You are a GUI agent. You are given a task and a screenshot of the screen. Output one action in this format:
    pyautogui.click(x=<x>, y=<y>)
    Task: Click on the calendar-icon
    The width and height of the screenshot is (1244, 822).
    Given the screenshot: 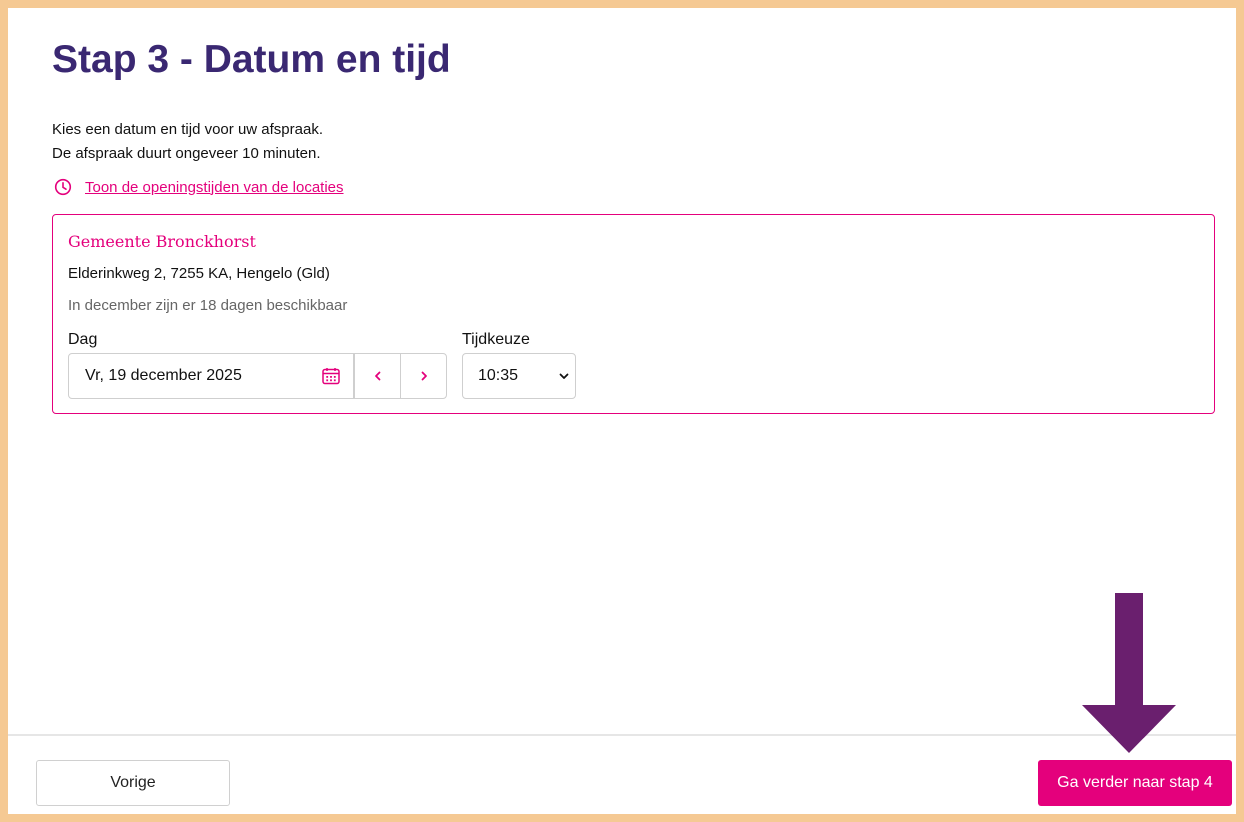 What is the action you would take?
    pyautogui.click(x=331, y=376)
    